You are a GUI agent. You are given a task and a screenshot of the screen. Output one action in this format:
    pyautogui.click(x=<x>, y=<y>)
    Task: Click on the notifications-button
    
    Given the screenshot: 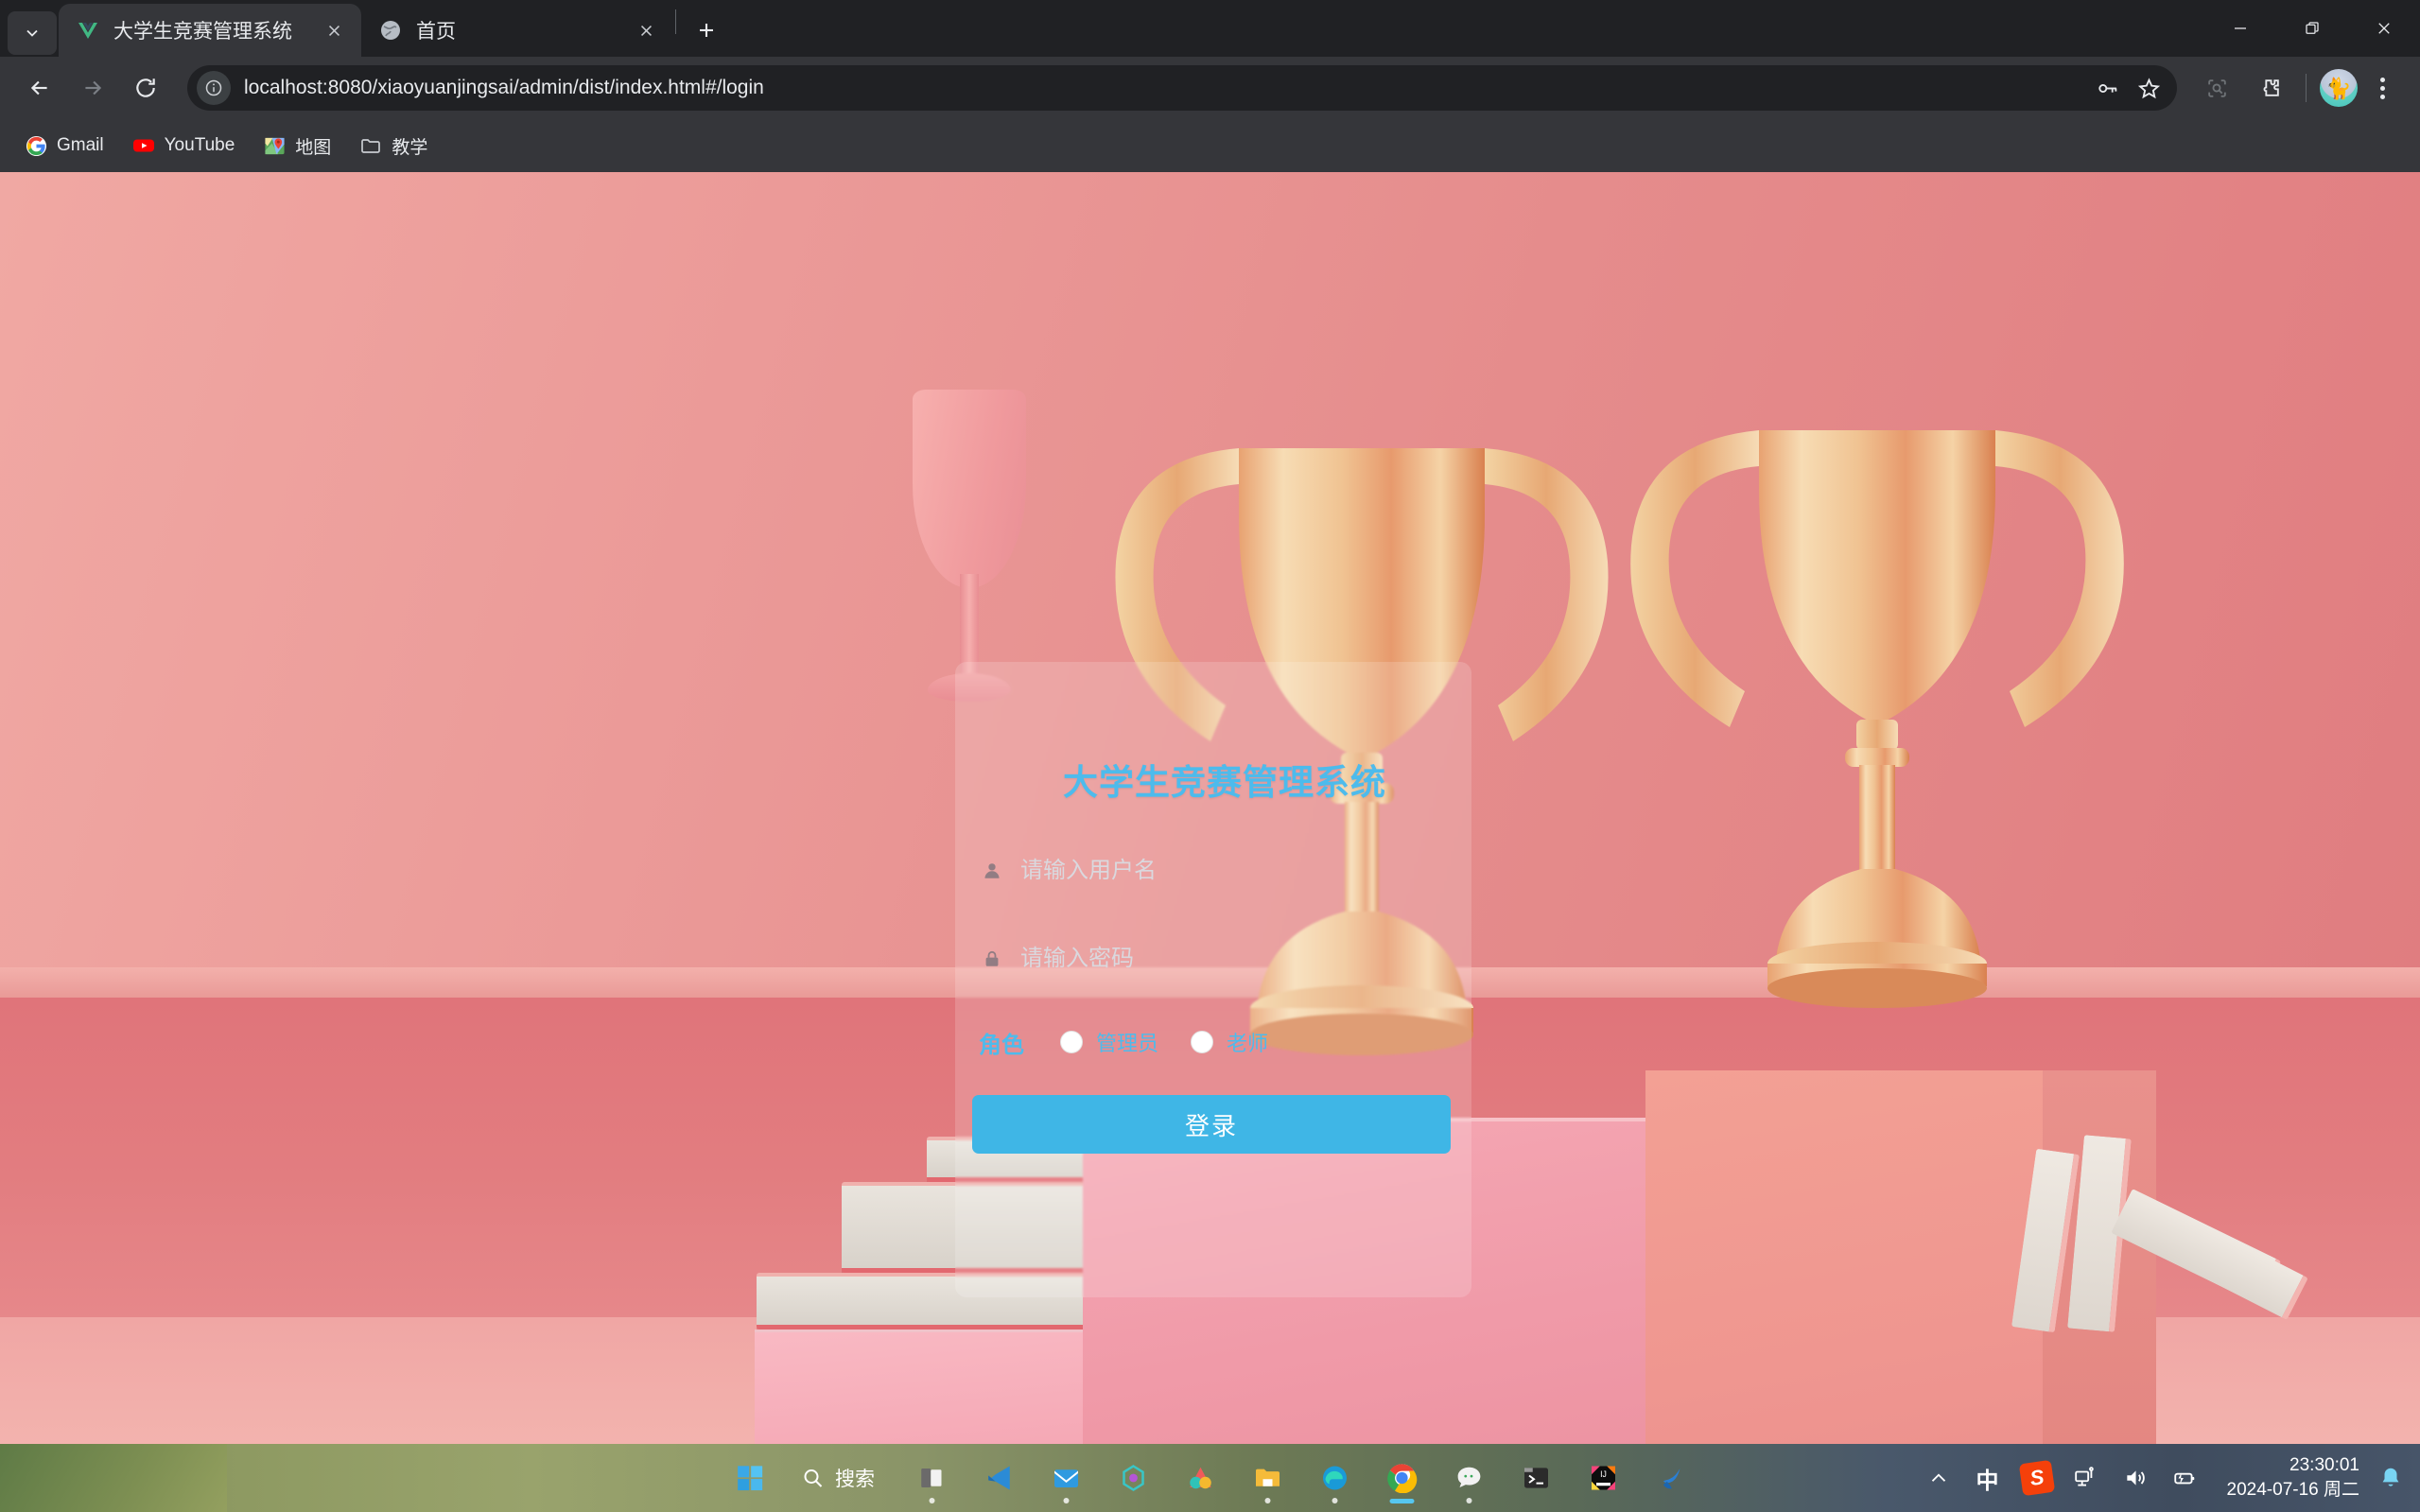 What is the action you would take?
    pyautogui.click(x=2391, y=1478)
    